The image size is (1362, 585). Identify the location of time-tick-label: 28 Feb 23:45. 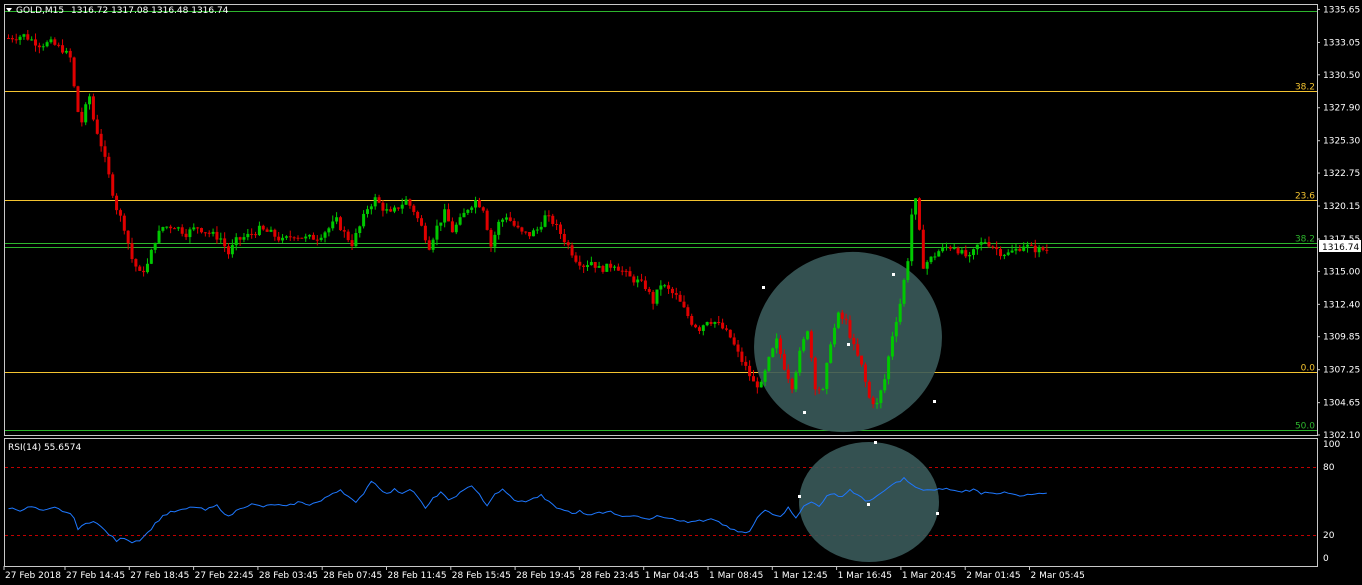
(609, 576).